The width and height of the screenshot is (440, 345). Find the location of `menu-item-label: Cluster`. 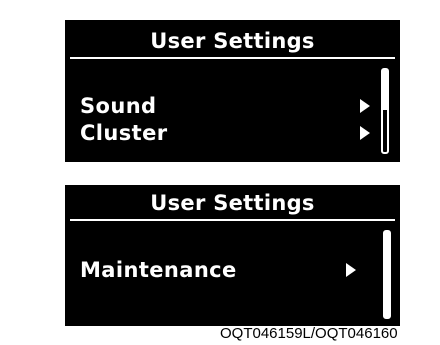

menu-item-label: Cluster is located at coordinates (124, 133).